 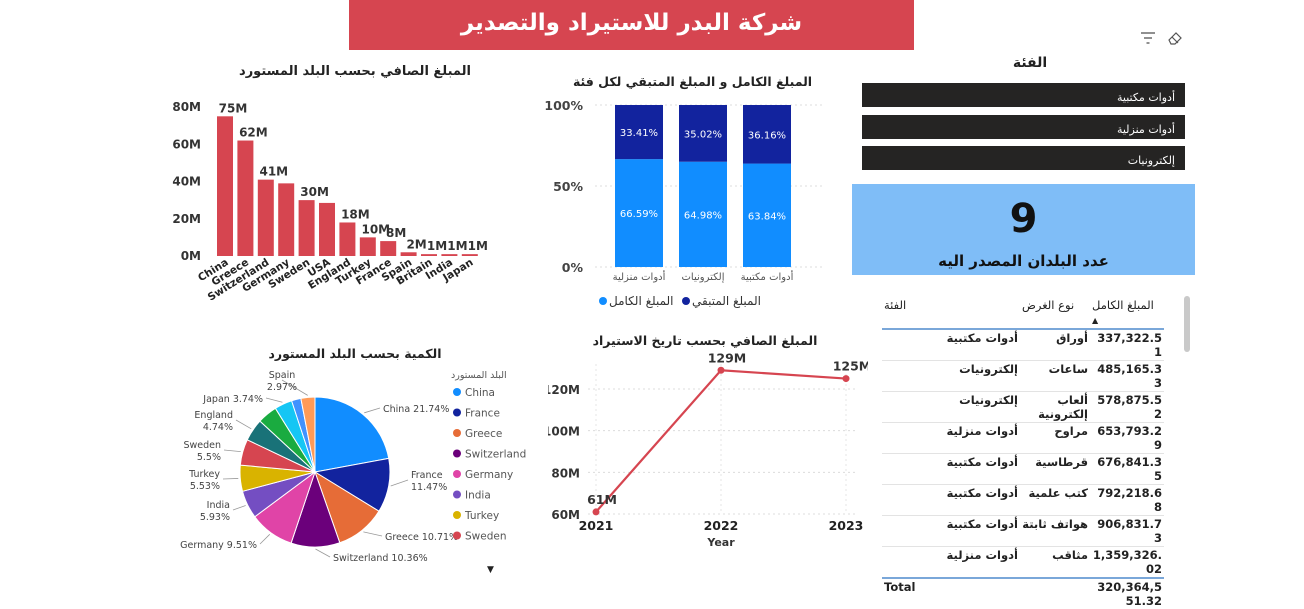 I want to click on y-tick-label: 60M, so click(x=186, y=144).